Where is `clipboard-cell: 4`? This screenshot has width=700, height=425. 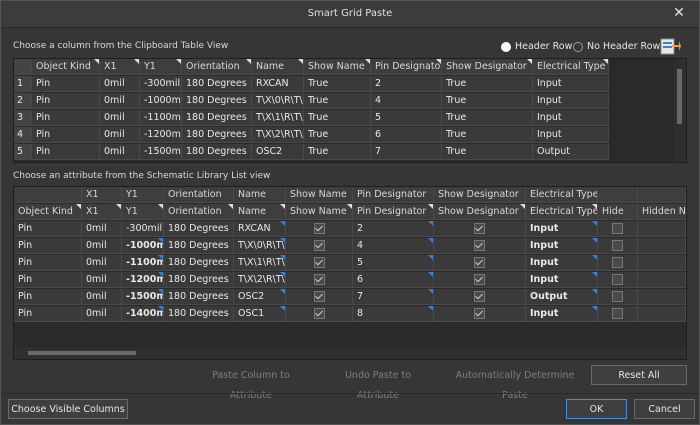 clipboard-cell: 4 is located at coordinates (406, 101).